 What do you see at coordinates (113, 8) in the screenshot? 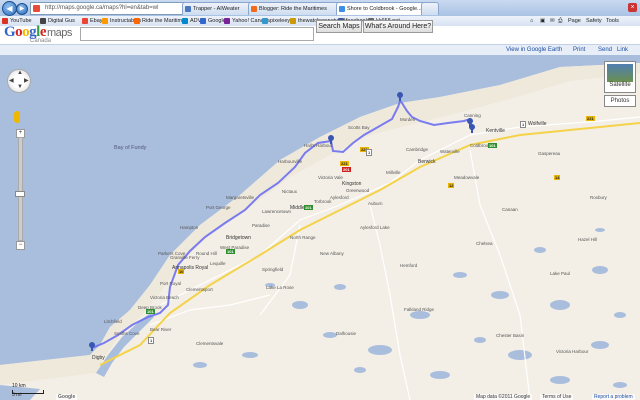
I see `address-bar: http://maps.google.ca/maps?hl=en&tab=wl` at bounding box center [113, 8].